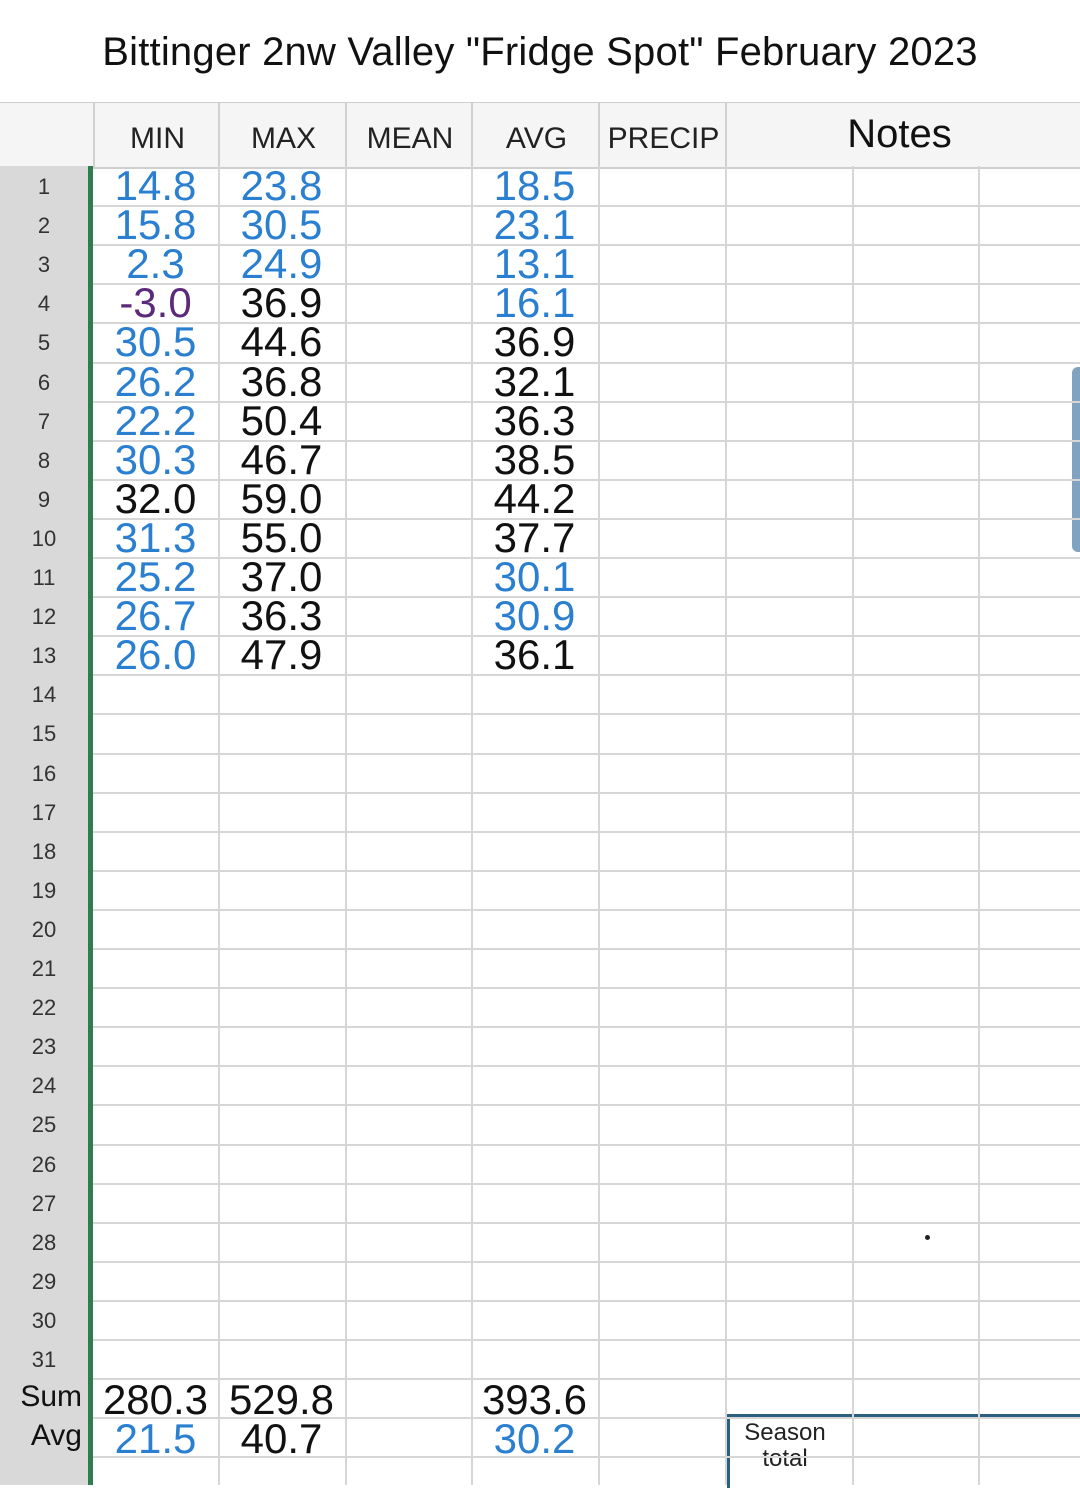  I want to click on avg-cell: 38.5, so click(534, 459).